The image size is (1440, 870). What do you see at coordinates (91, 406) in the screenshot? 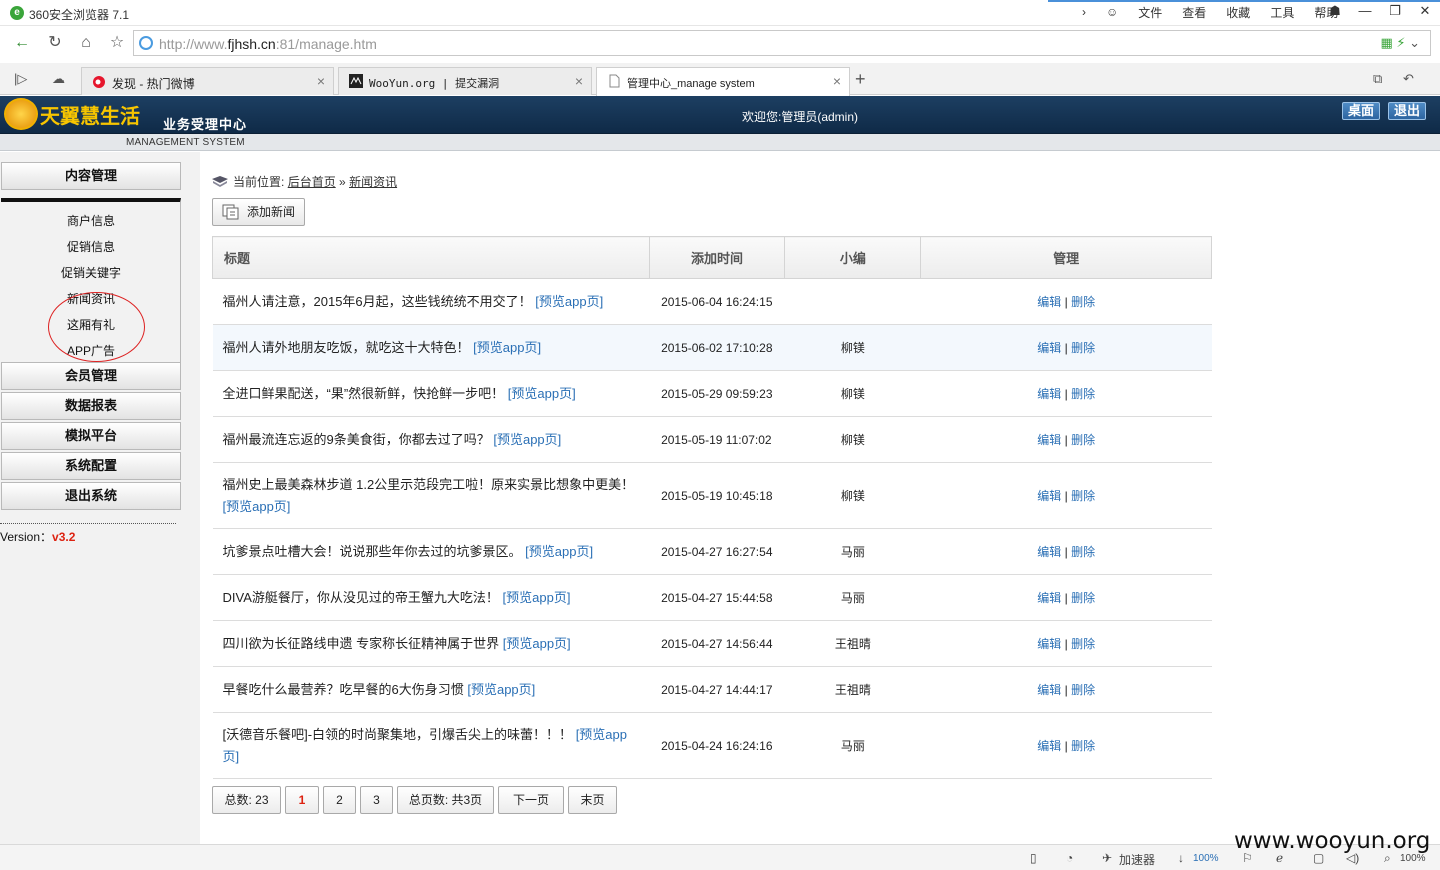
I see `sidebar-section-reports: 数据报表` at bounding box center [91, 406].